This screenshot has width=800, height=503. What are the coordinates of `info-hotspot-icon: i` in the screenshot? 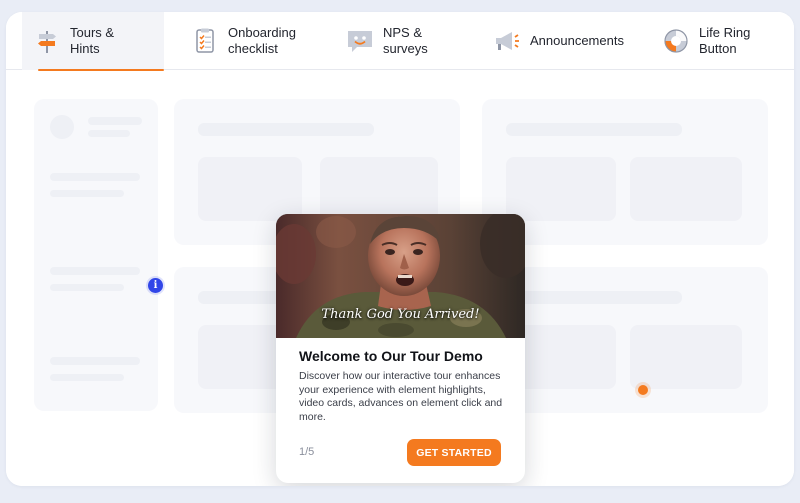 It's located at (155, 285).